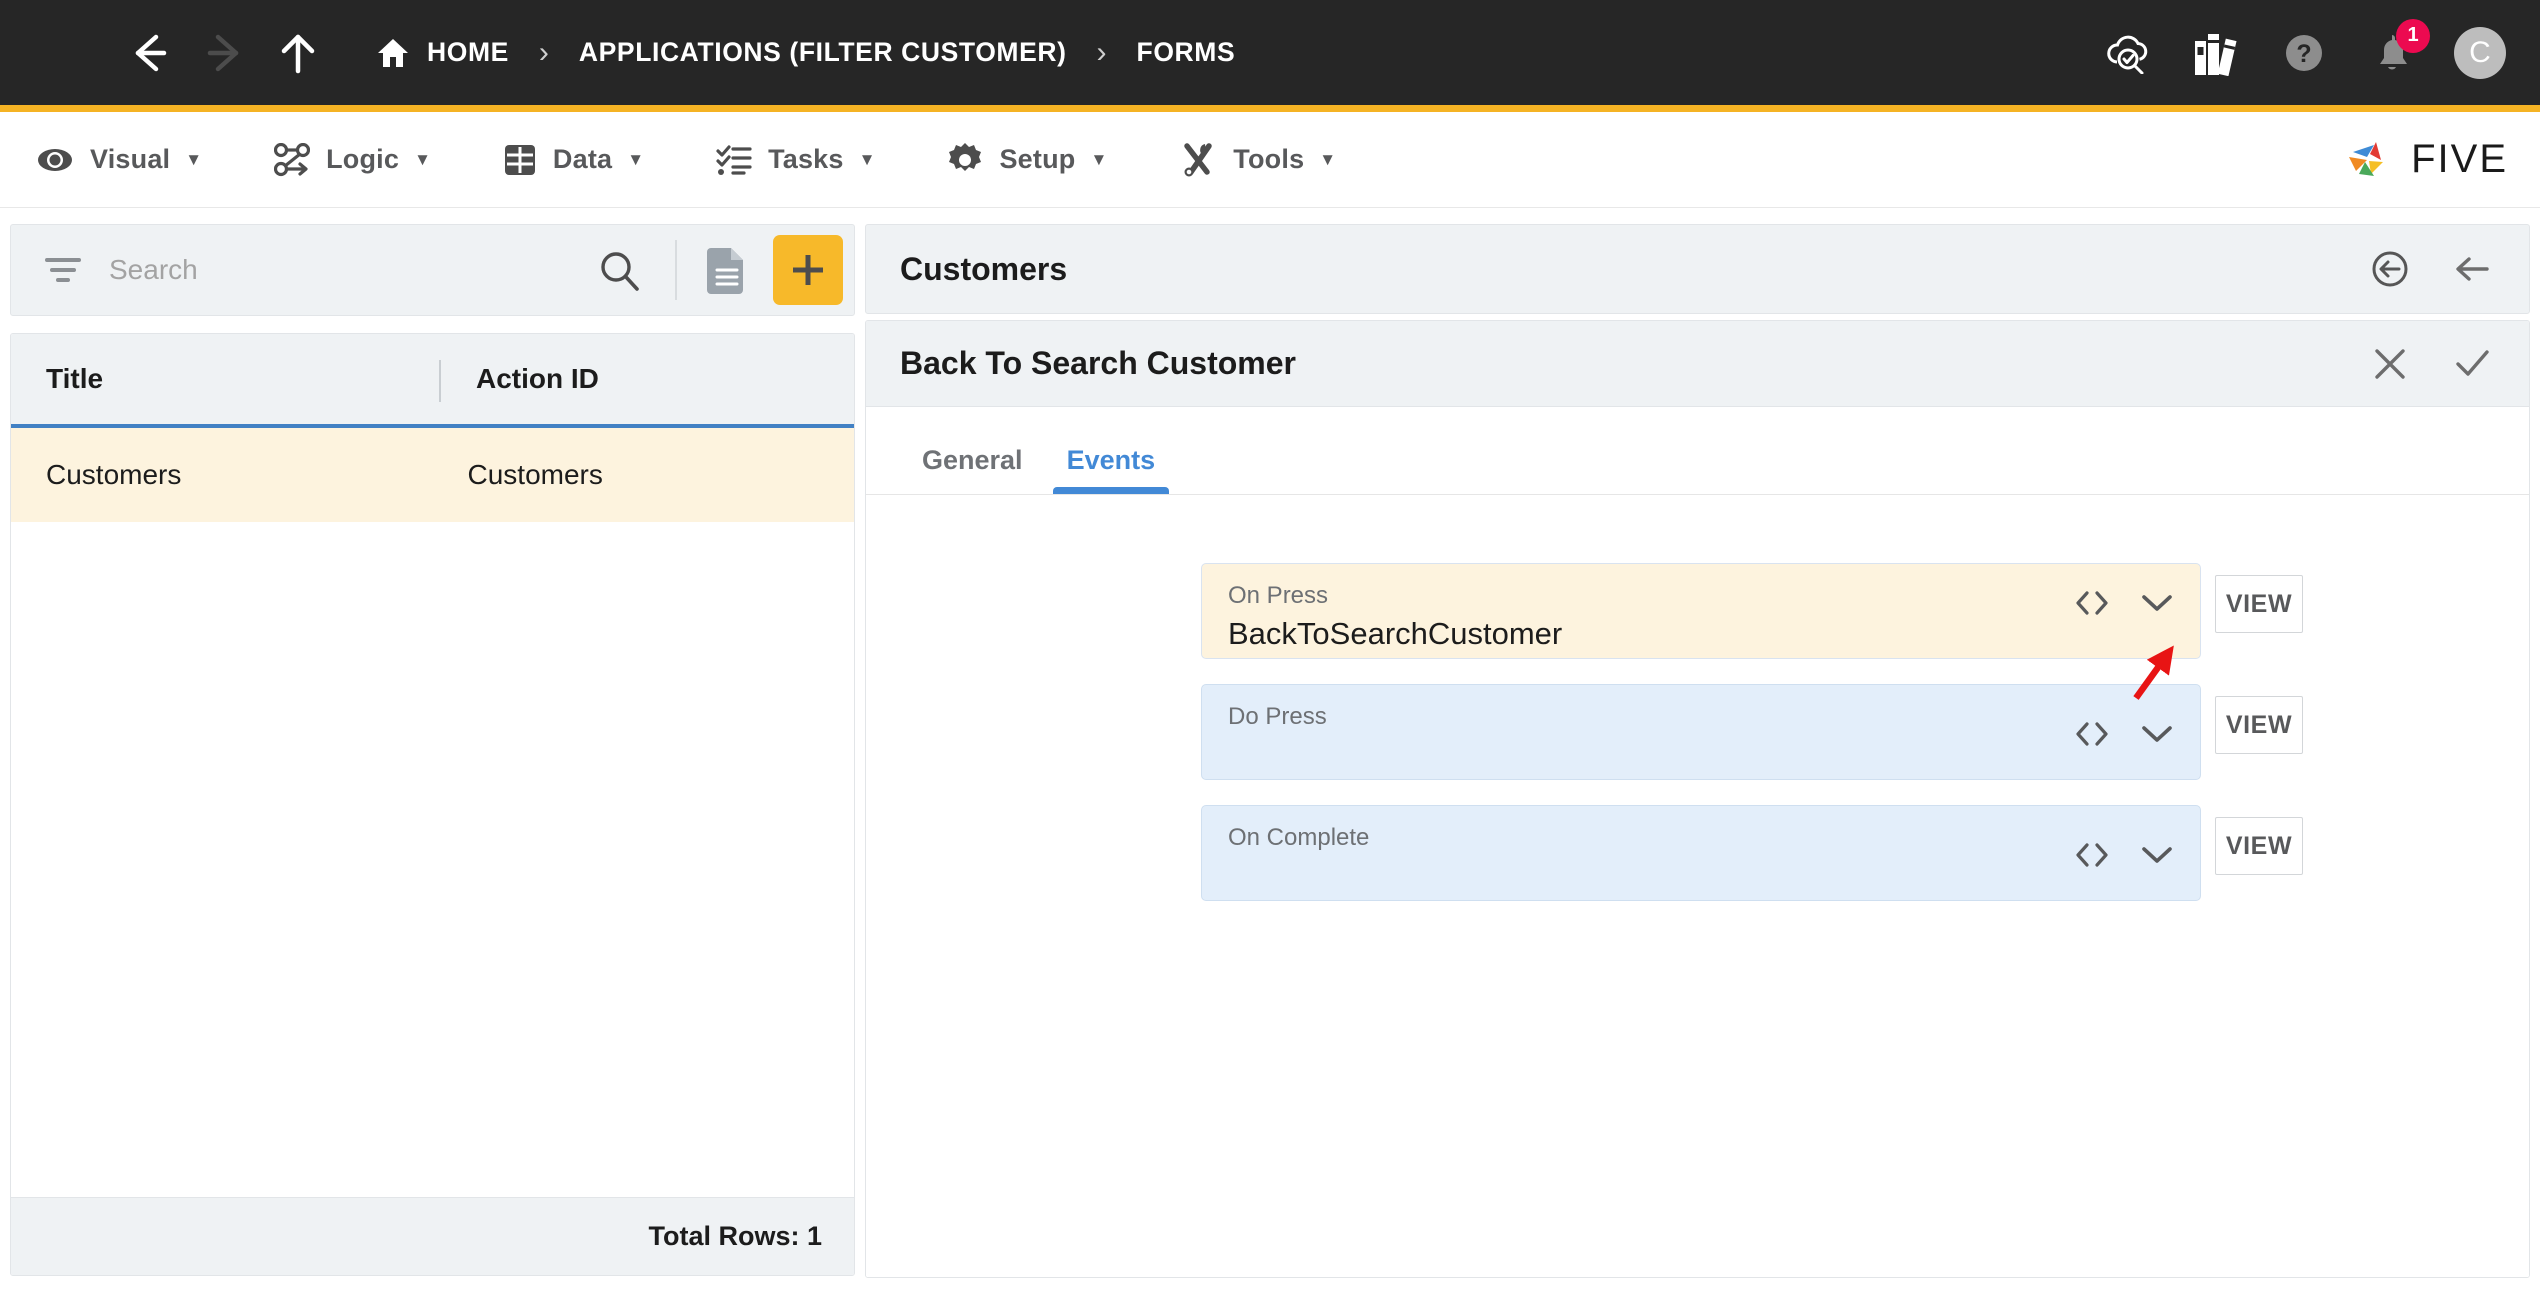 This screenshot has height=1296, width=2540. What do you see at coordinates (224, 53) in the screenshot?
I see `arrow-right-icon` at bounding box center [224, 53].